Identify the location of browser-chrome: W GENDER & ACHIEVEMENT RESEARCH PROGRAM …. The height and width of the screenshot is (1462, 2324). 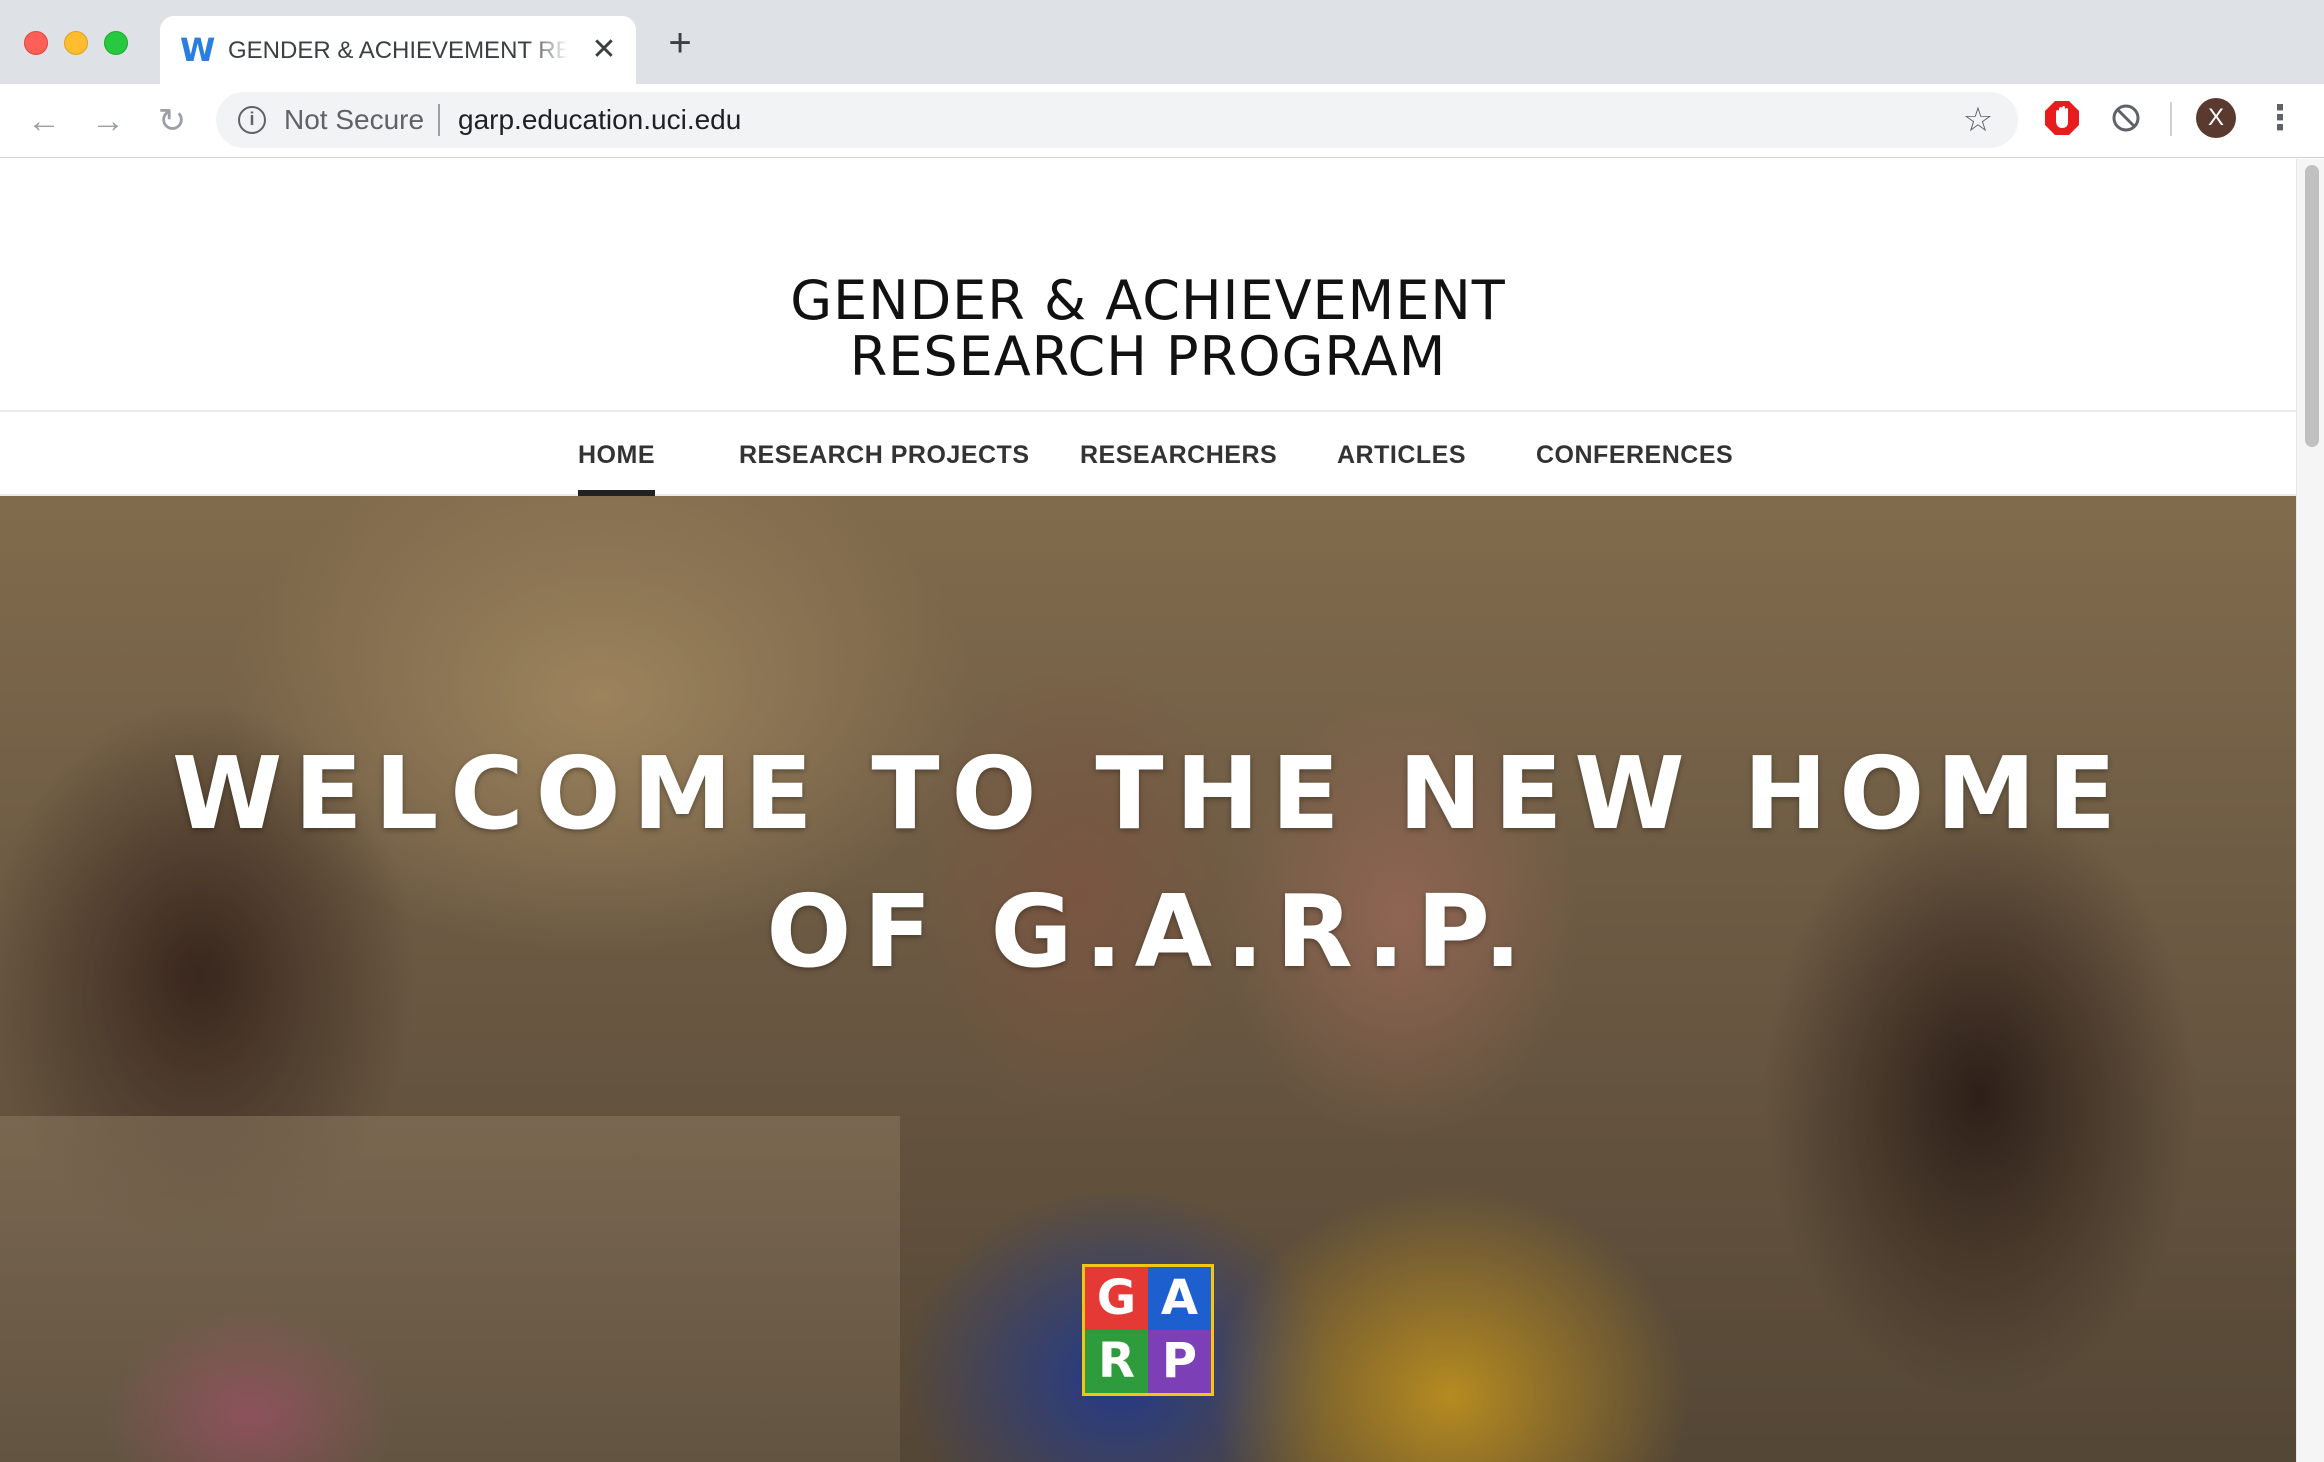
(1162, 79).